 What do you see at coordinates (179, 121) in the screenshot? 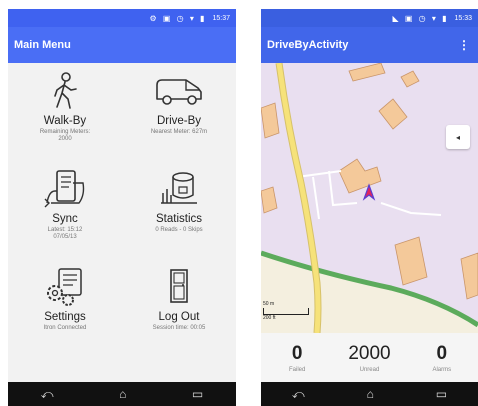
I see `drive-by-title: Drive-By` at bounding box center [179, 121].